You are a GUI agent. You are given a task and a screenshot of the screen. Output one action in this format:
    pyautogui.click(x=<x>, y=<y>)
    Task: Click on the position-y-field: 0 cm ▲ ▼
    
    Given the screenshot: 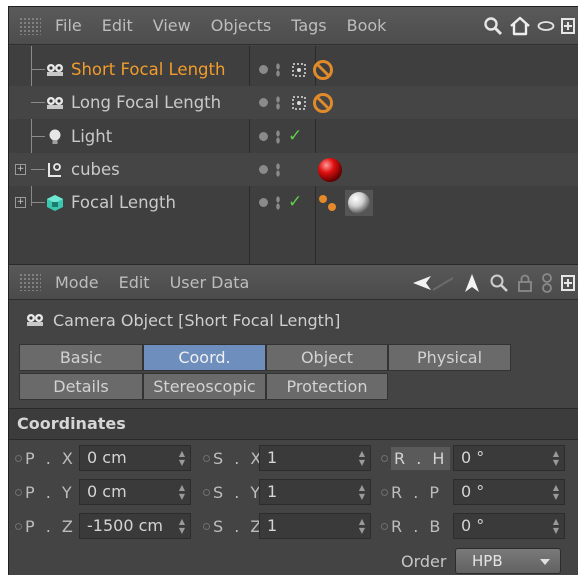 What is the action you would take?
    pyautogui.click(x=135, y=492)
    